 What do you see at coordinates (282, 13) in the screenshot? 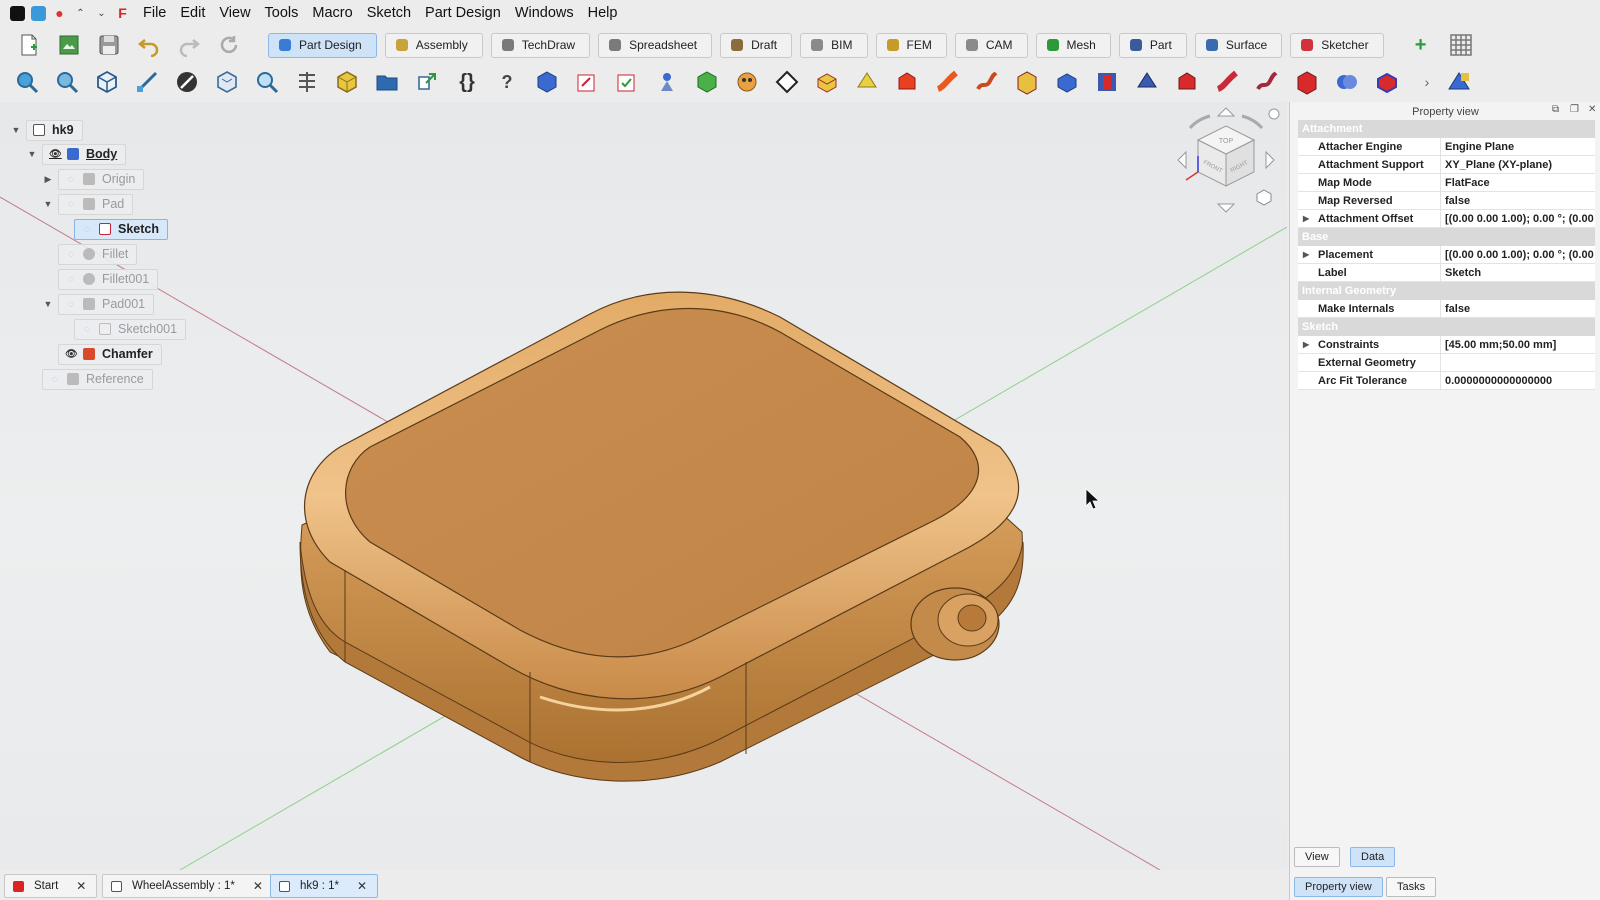
I see `menu-tools: Tools` at bounding box center [282, 13].